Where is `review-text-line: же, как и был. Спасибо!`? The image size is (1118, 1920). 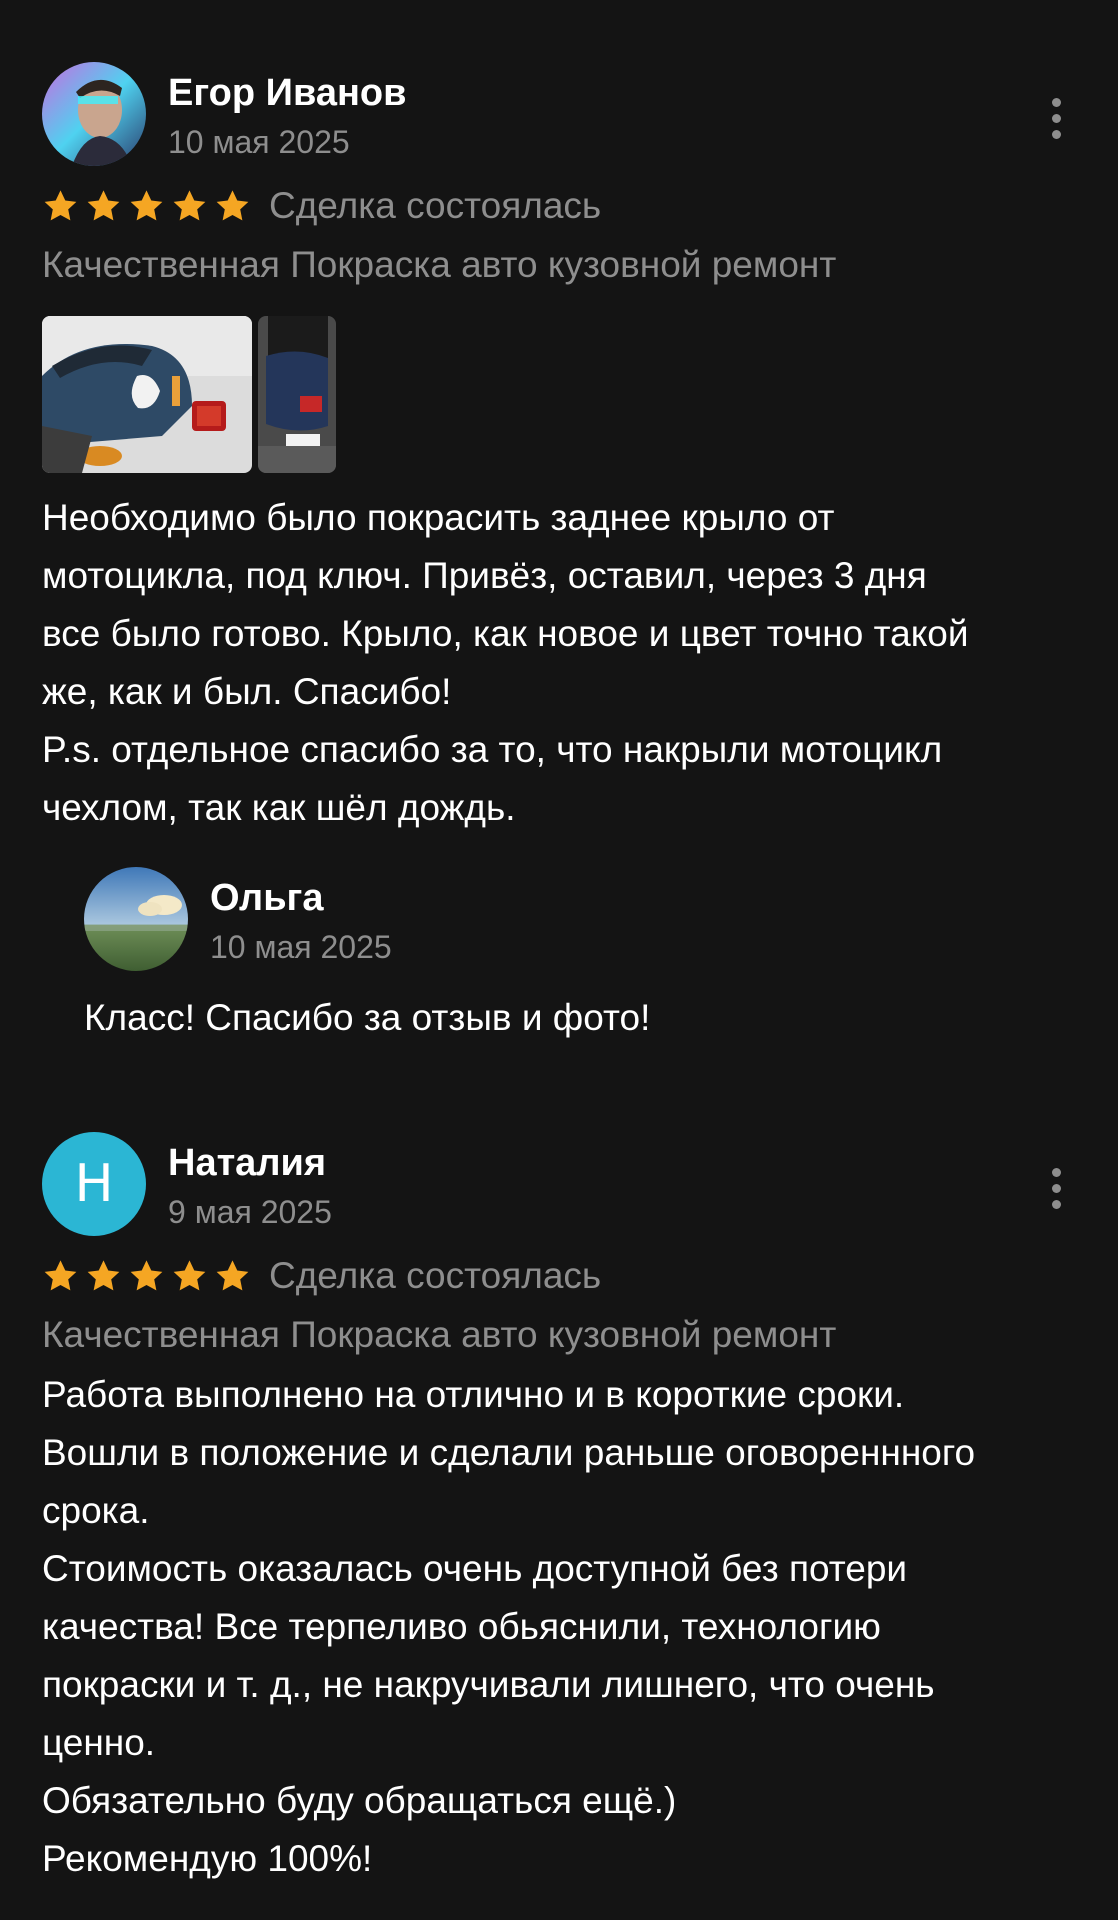
review-text-line: же, как и был. Спасибо! is located at coordinates (247, 691).